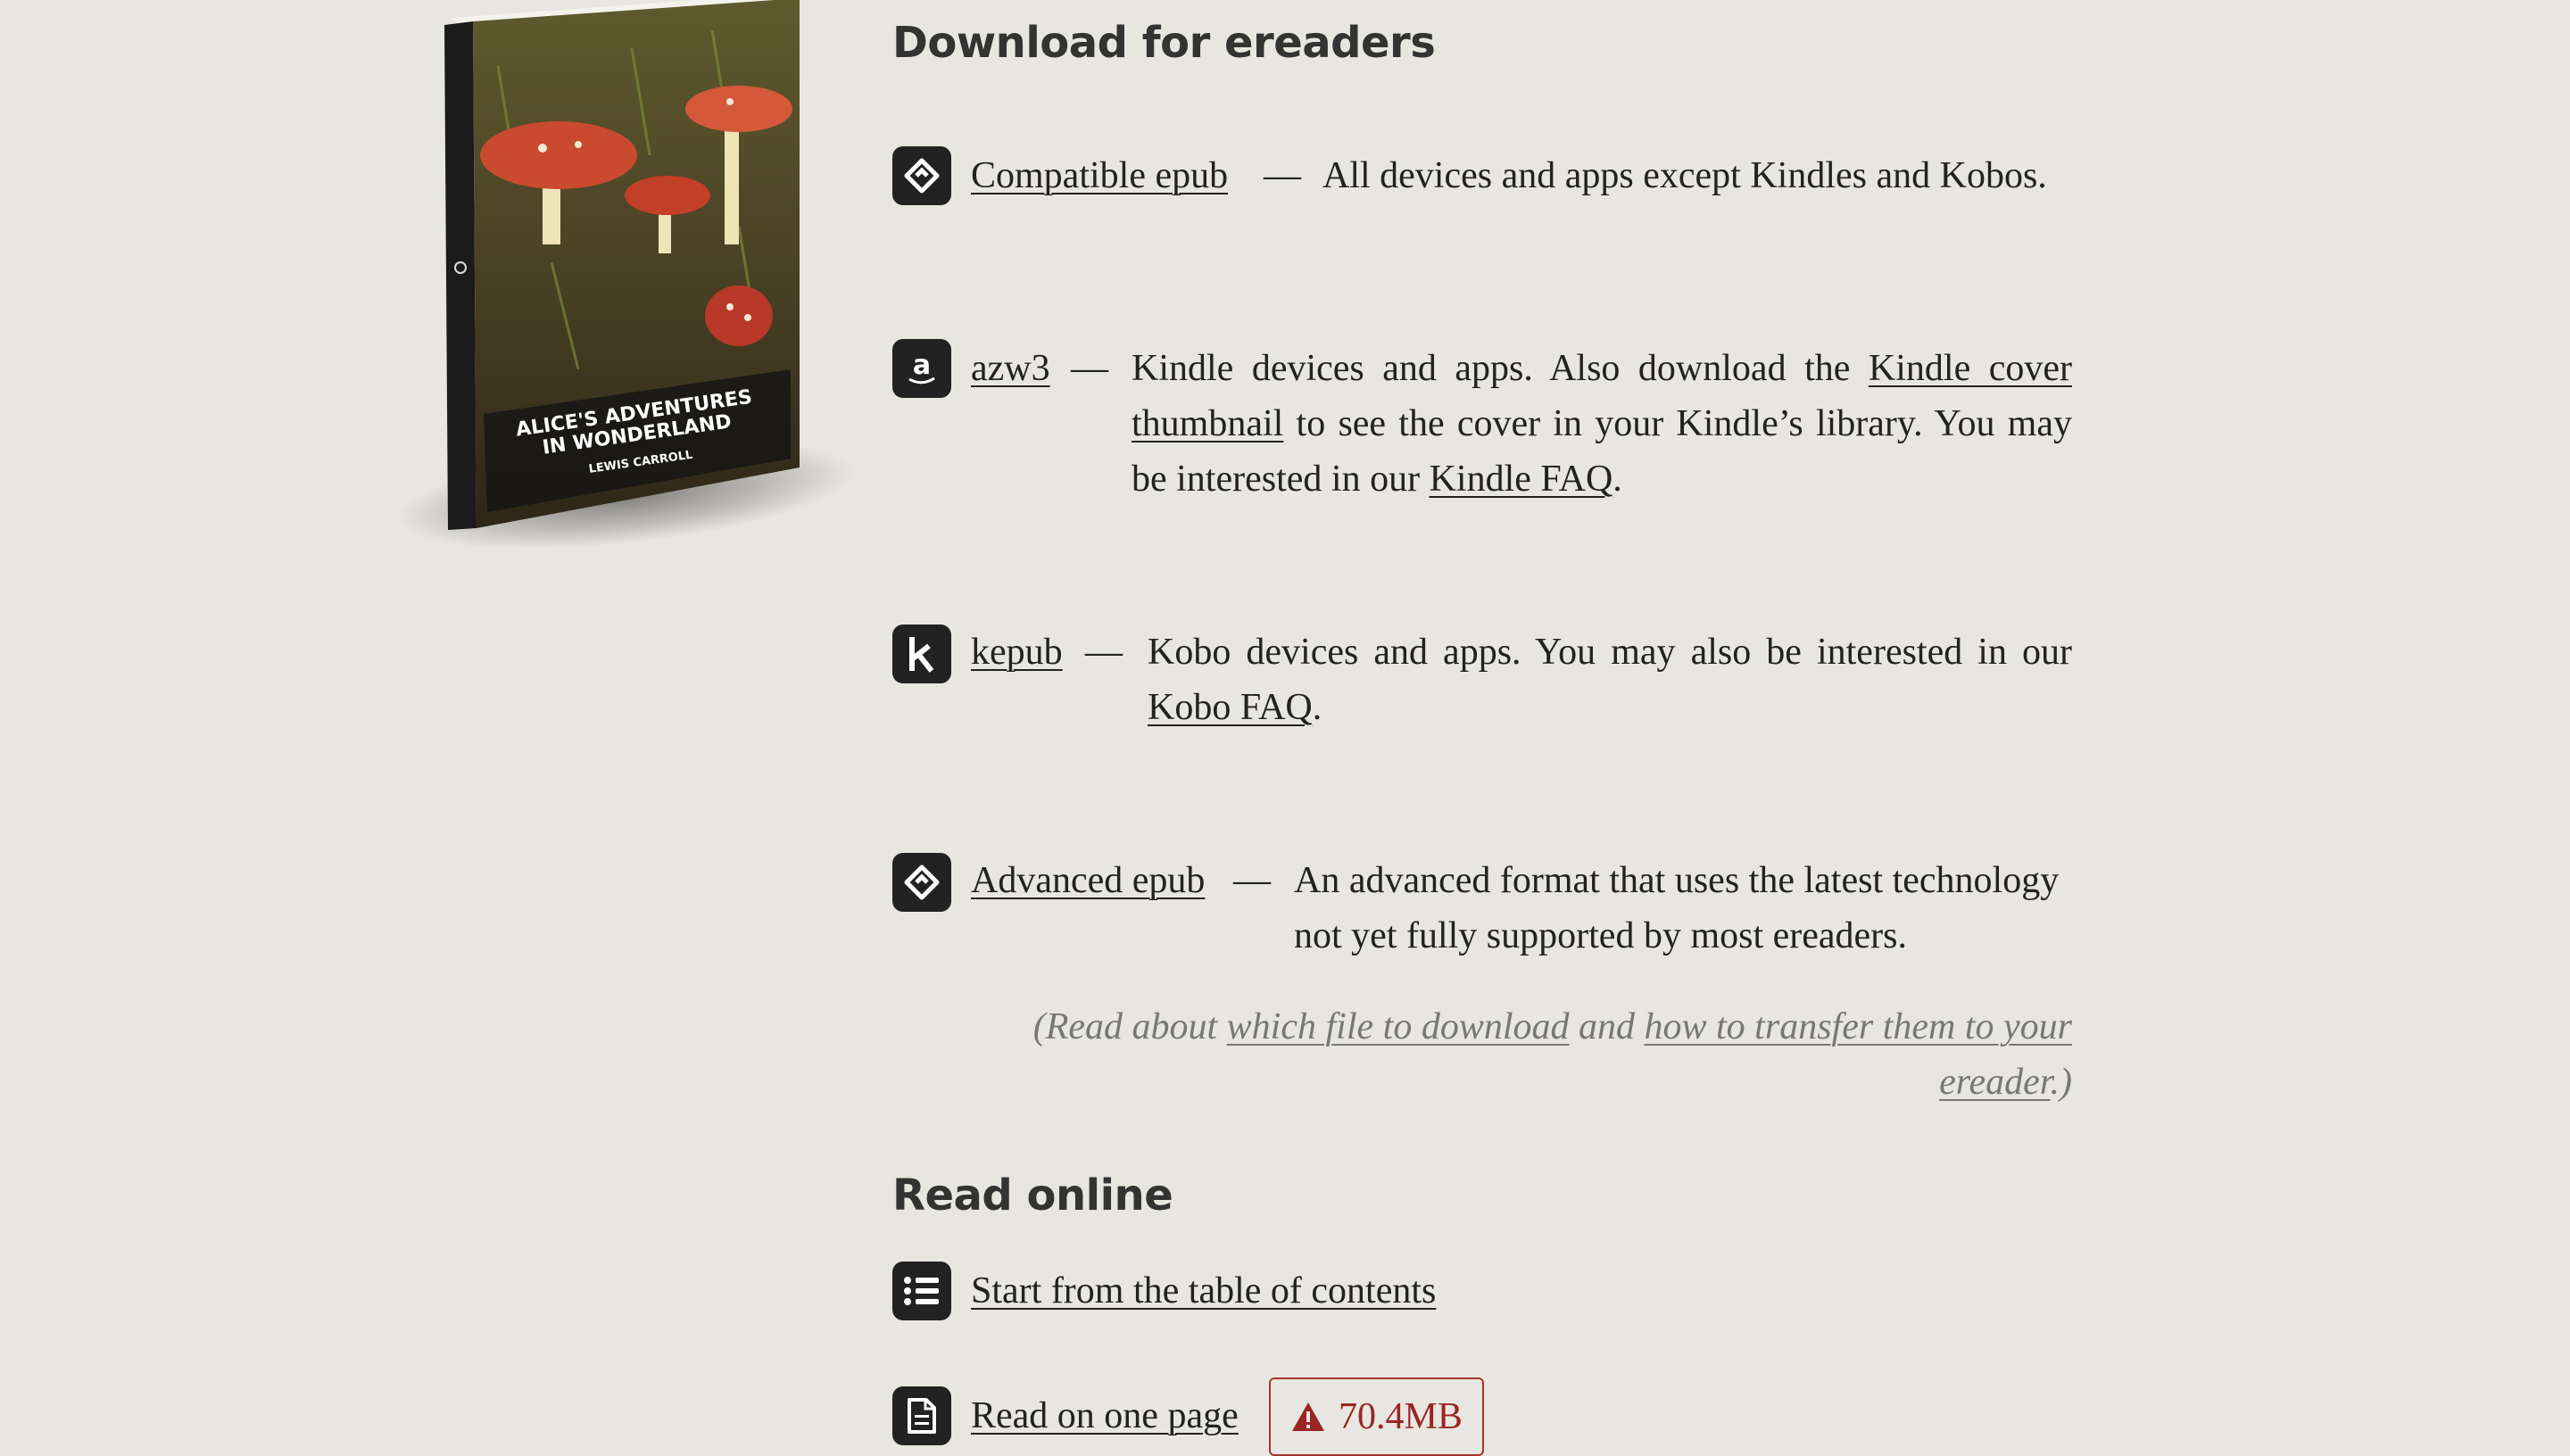  Describe the element at coordinates (1203, 1291) in the screenshot. I see `table-of-contents-link: Start from the table of contents` at that location.